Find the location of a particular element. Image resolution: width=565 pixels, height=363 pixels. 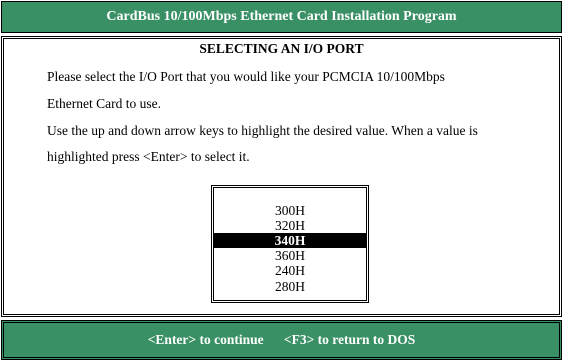

port-option-340h-selected: 340H is located at coordinates (290, 240).